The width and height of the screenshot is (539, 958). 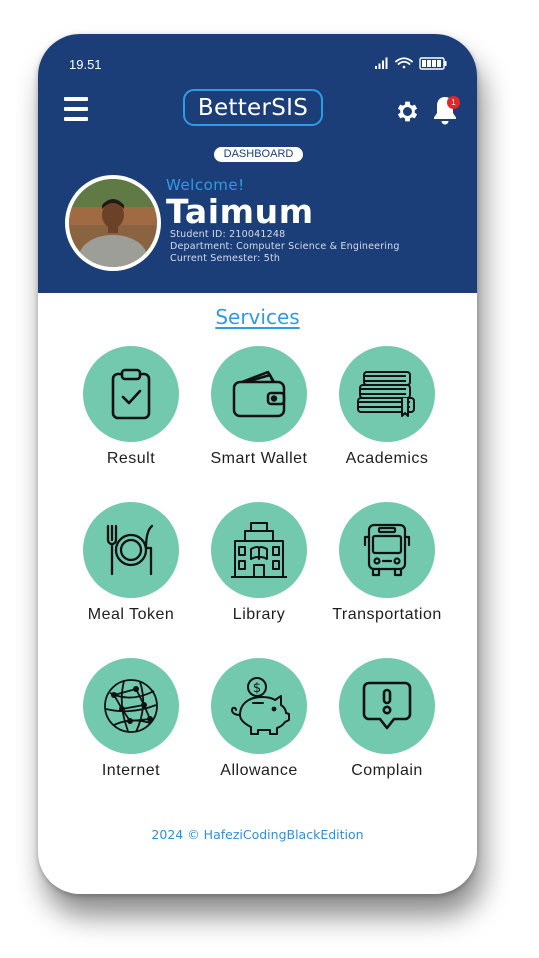 I want to click on service-result: Result, so click(x=131, y=409).